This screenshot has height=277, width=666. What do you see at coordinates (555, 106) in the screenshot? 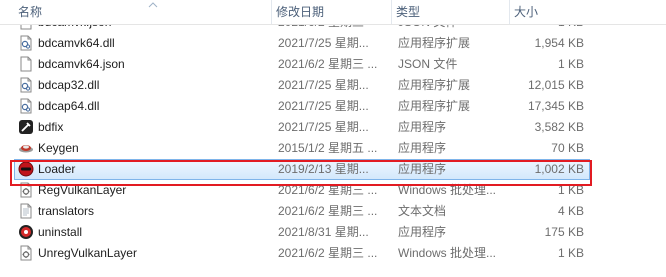
I see `file-size: 17,345 KB` at bounding box center [555, 106].